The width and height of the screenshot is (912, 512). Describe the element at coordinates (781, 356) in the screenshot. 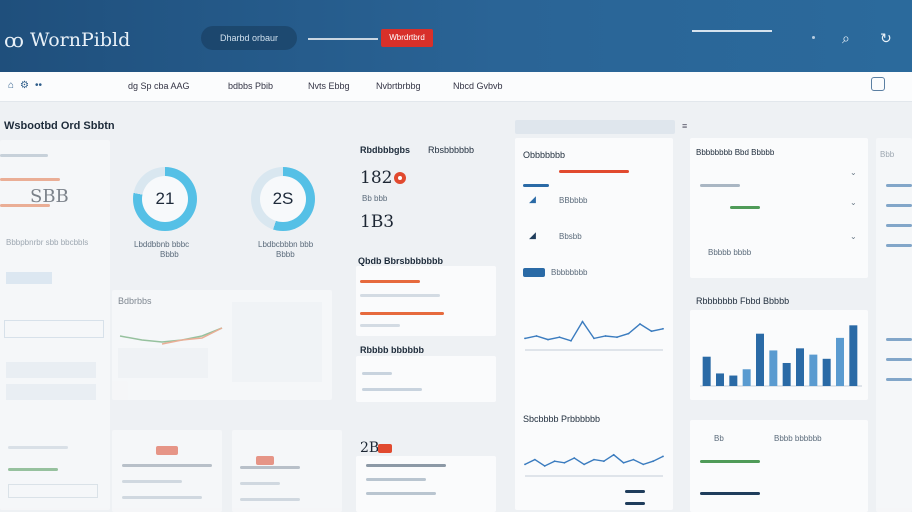

I see `bar-chart` at that location.